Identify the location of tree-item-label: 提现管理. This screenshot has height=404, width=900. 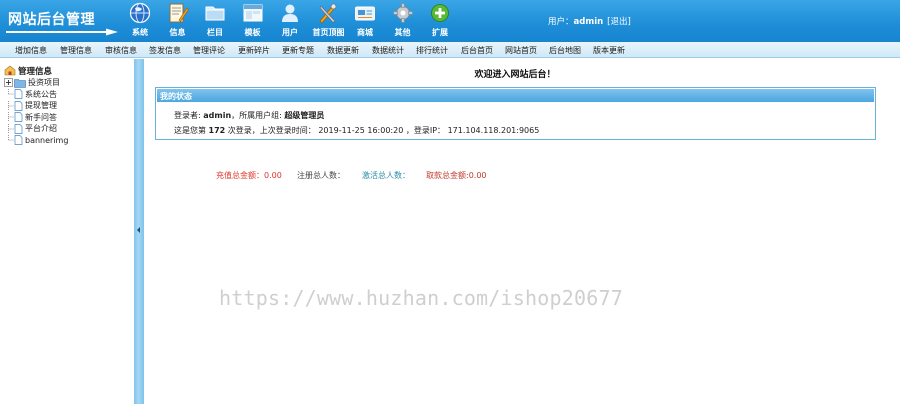
(41, 106).